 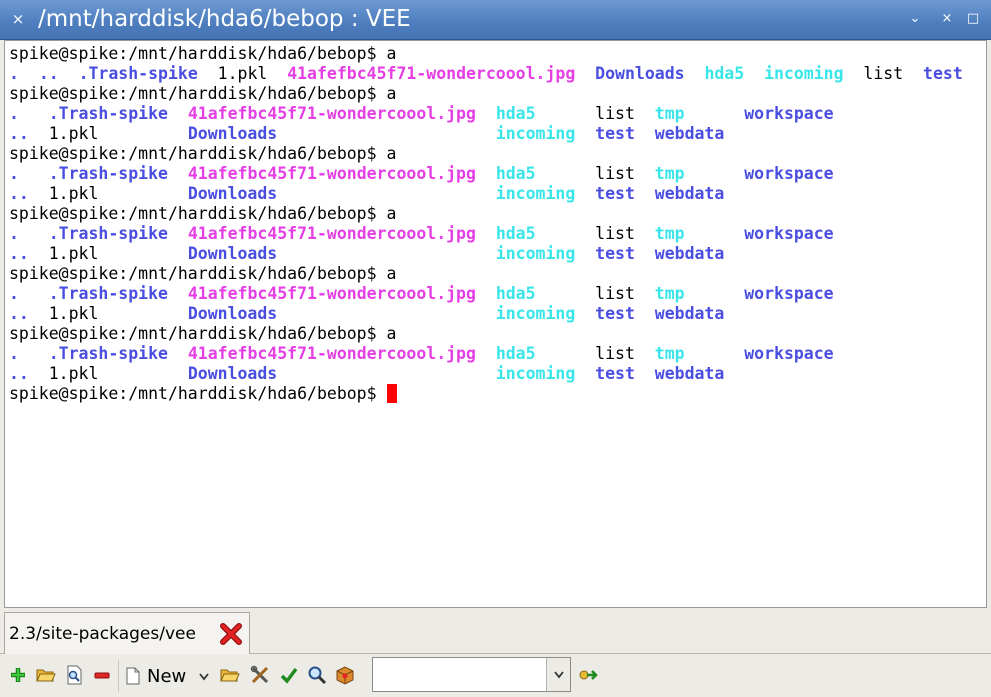 I want to click on tools-icon, so click(x=260, y=675).